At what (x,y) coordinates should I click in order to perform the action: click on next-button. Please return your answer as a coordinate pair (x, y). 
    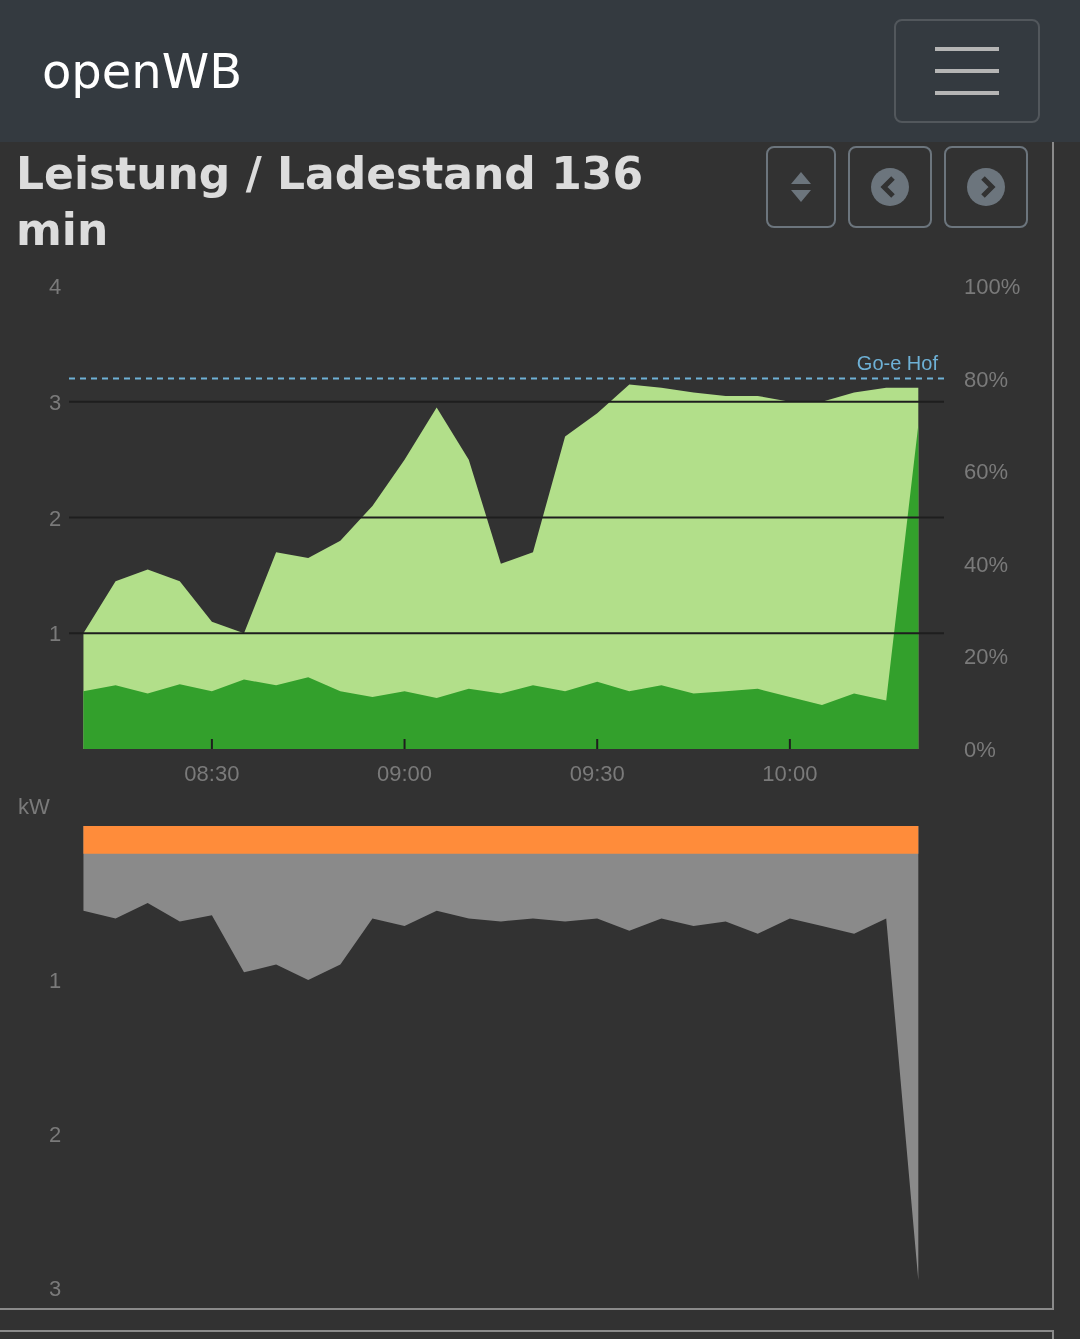
    Looking at the image, I should click on (986, 187).